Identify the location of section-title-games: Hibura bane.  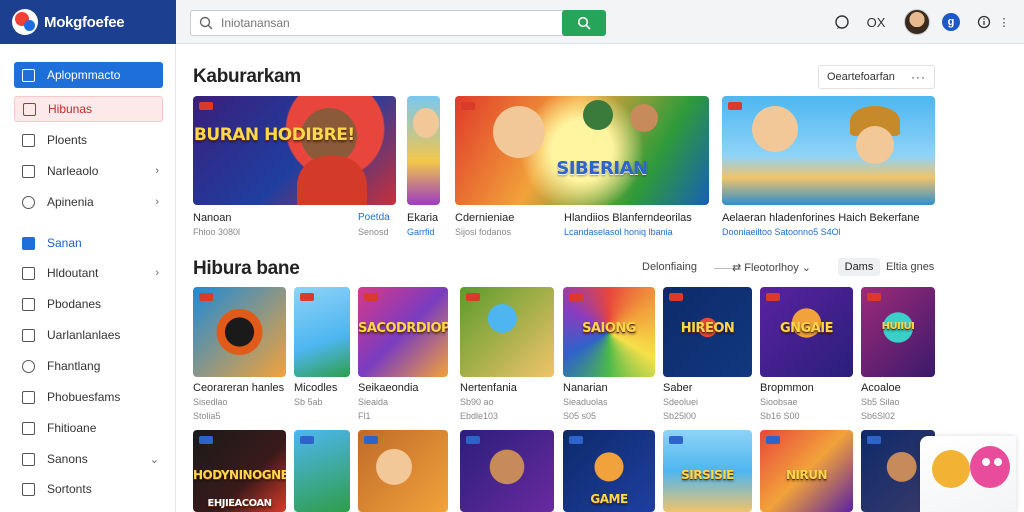
(246, 268).